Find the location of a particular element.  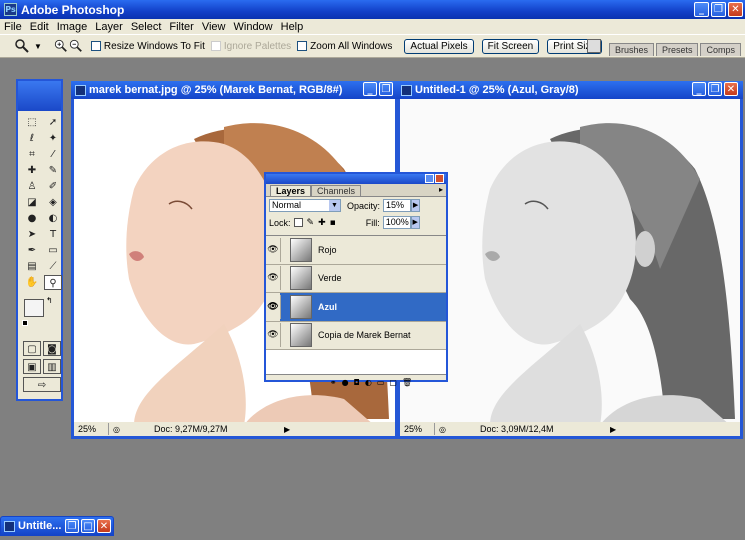

menu-help: Help is located at coordinates (292, 27).